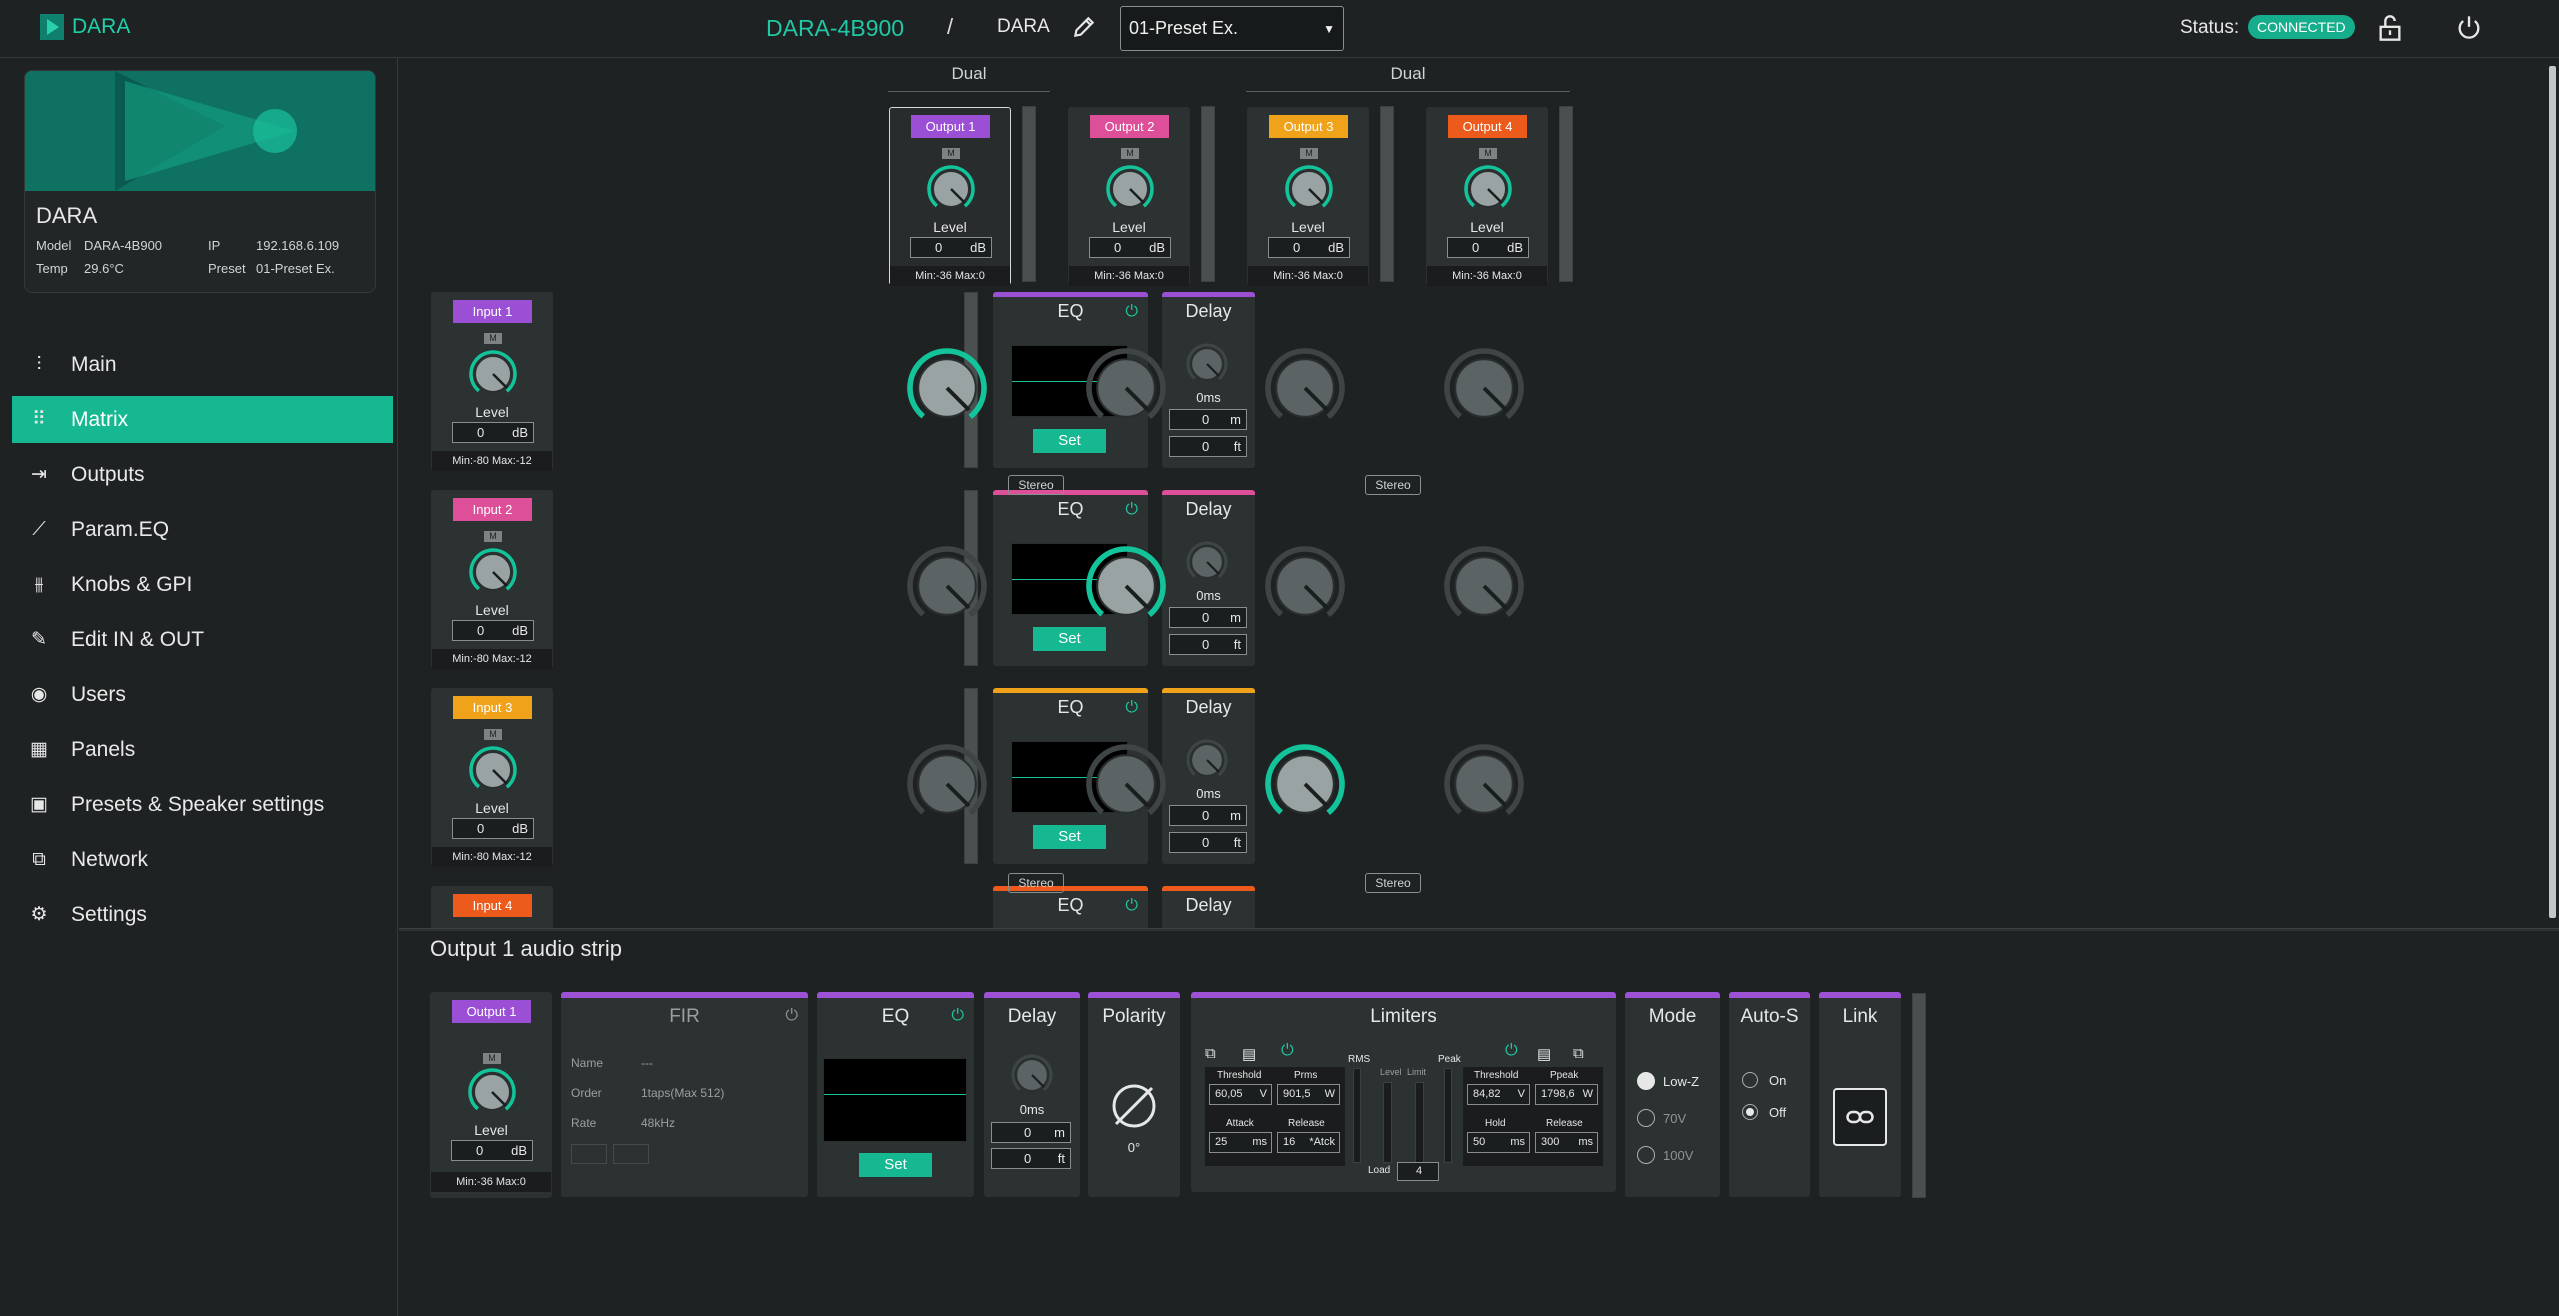 The height and width of the screenshot is (1316, 2559). I want to click on peak-copy-icon: ⧉, so click(1578, 1053).